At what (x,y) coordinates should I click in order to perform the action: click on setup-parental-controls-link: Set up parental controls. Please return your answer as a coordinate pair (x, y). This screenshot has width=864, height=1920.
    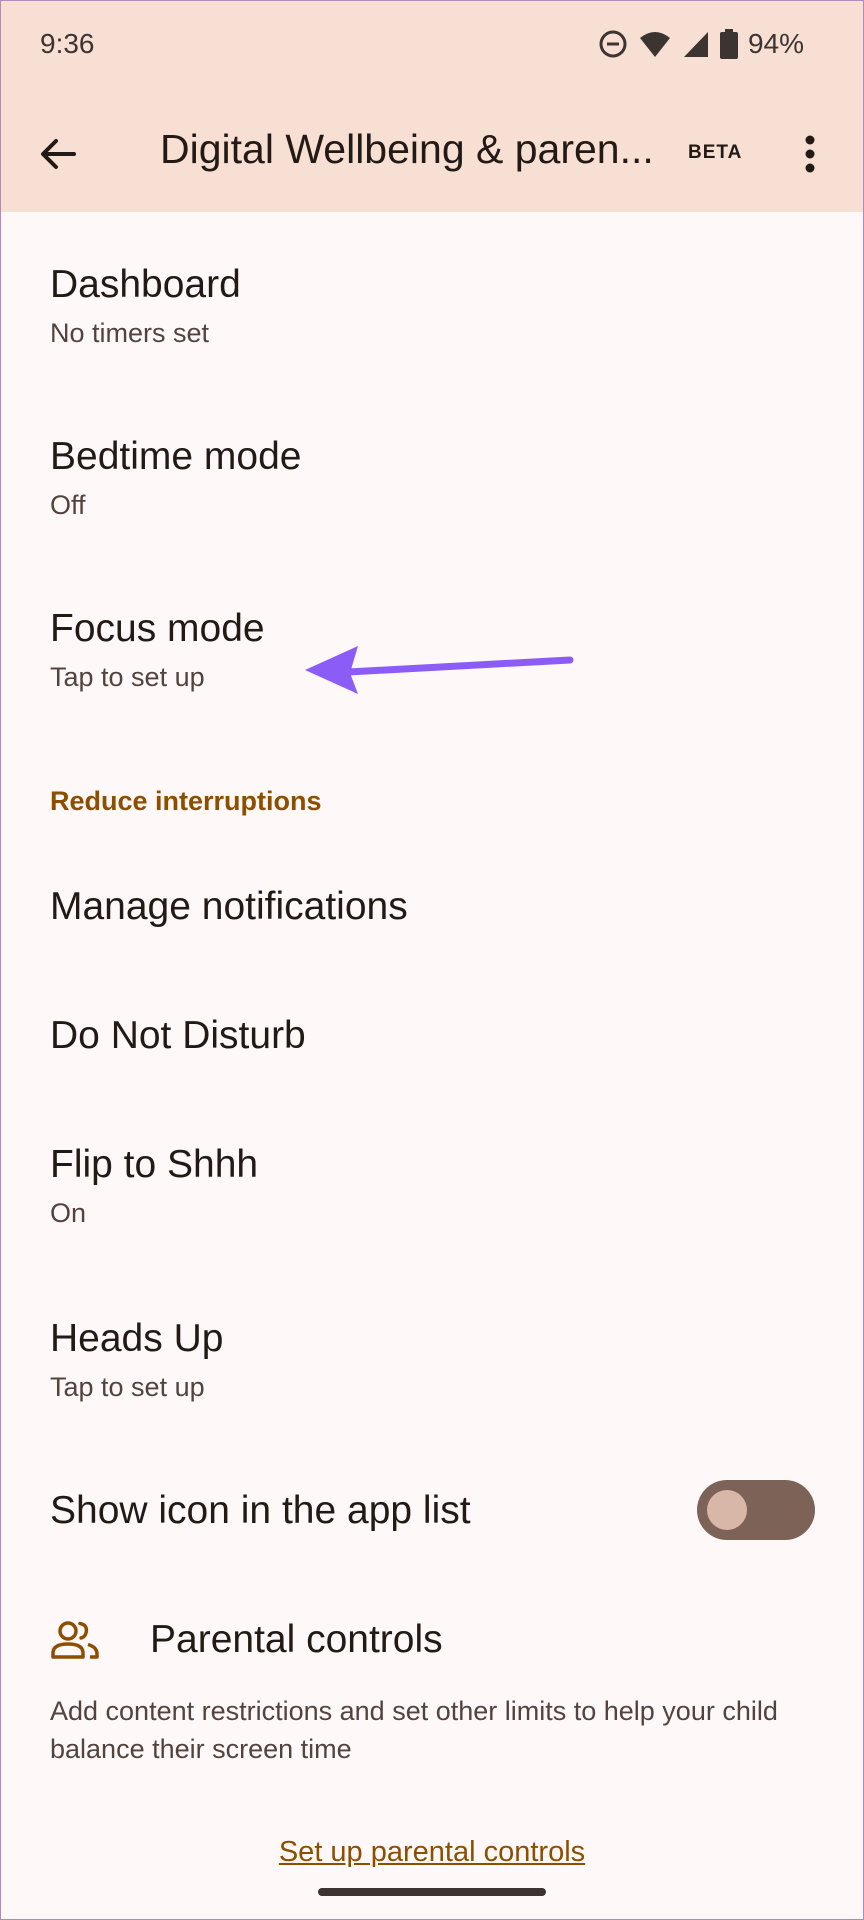
    Looking at the image, I should click on (432, 1852).